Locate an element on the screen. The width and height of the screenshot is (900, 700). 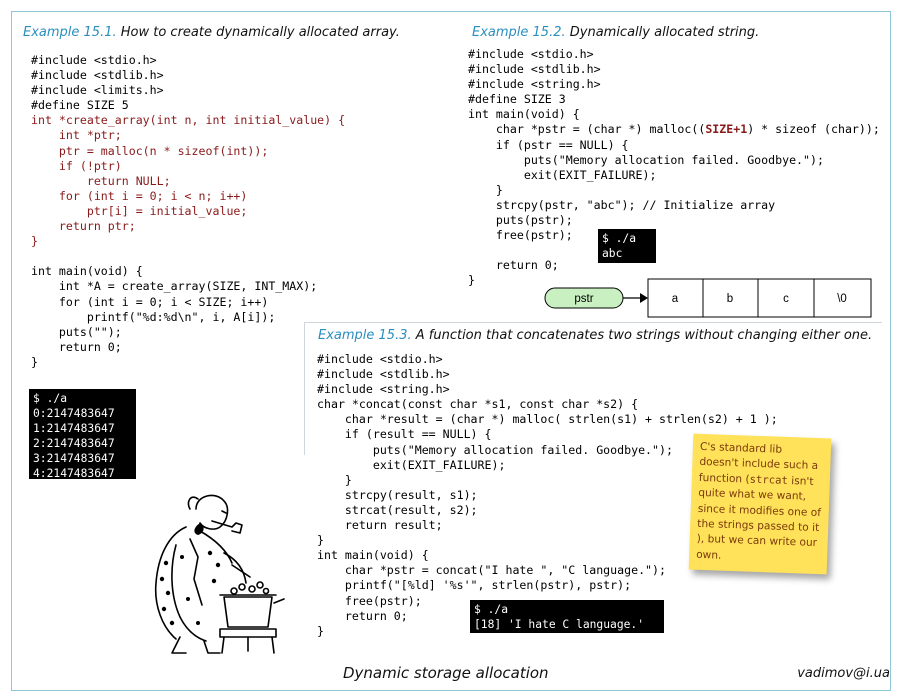
example-1-code-line: #define SIZE 5 is located at coordinates (80, 105).